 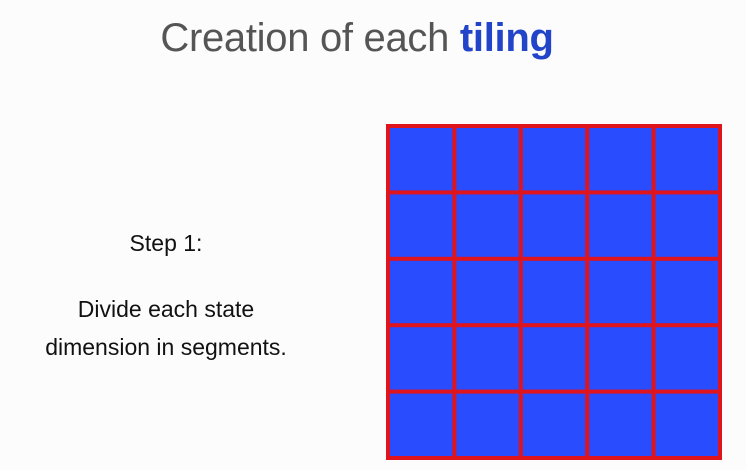 What do you see at coordinates (166, 309) in the screenshot?
I see `step-description-line-1: Divide each state` at bounding box center [166, 309].